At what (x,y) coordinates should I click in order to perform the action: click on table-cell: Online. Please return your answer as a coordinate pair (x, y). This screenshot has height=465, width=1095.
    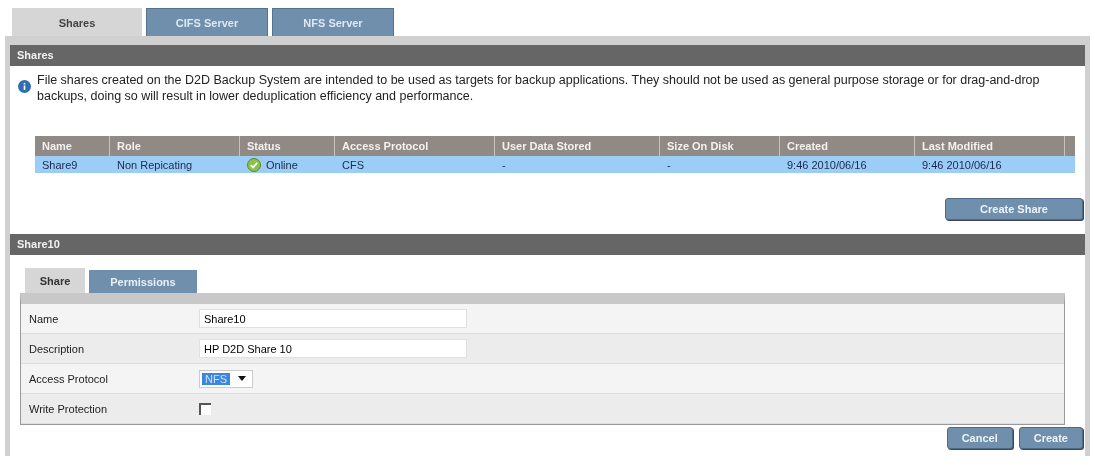
    Looking at the image, I should click on (282, 164).